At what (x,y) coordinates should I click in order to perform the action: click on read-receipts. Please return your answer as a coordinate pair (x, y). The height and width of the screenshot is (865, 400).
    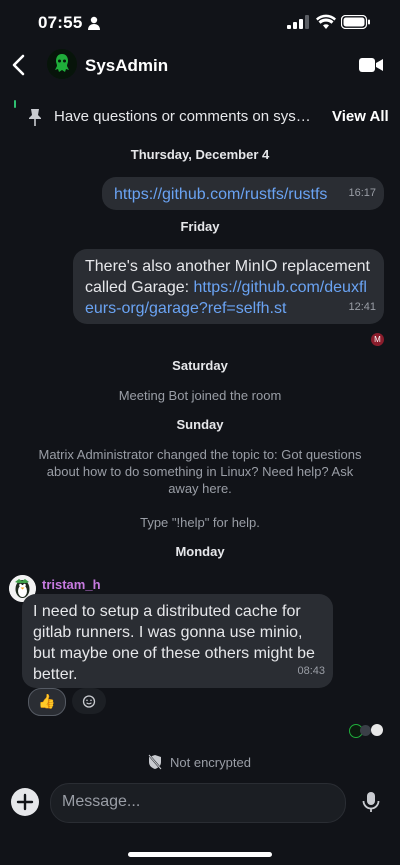
    Looking at the image, I should click on (367, 731).